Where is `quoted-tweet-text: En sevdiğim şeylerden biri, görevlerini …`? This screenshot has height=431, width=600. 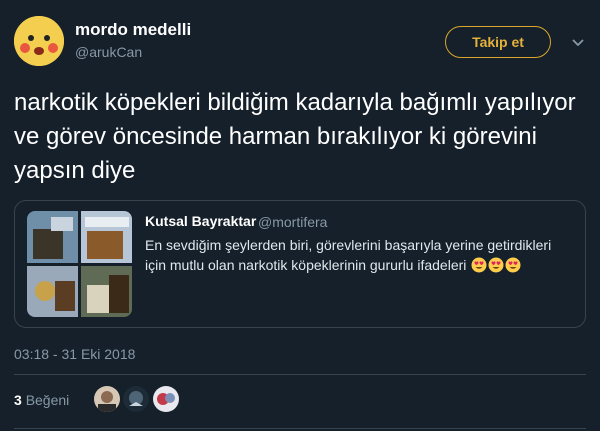 quoted-tweet-text: En sevdiğim şeylerden biri, görevlerini … is located at coordinates (360, 256).